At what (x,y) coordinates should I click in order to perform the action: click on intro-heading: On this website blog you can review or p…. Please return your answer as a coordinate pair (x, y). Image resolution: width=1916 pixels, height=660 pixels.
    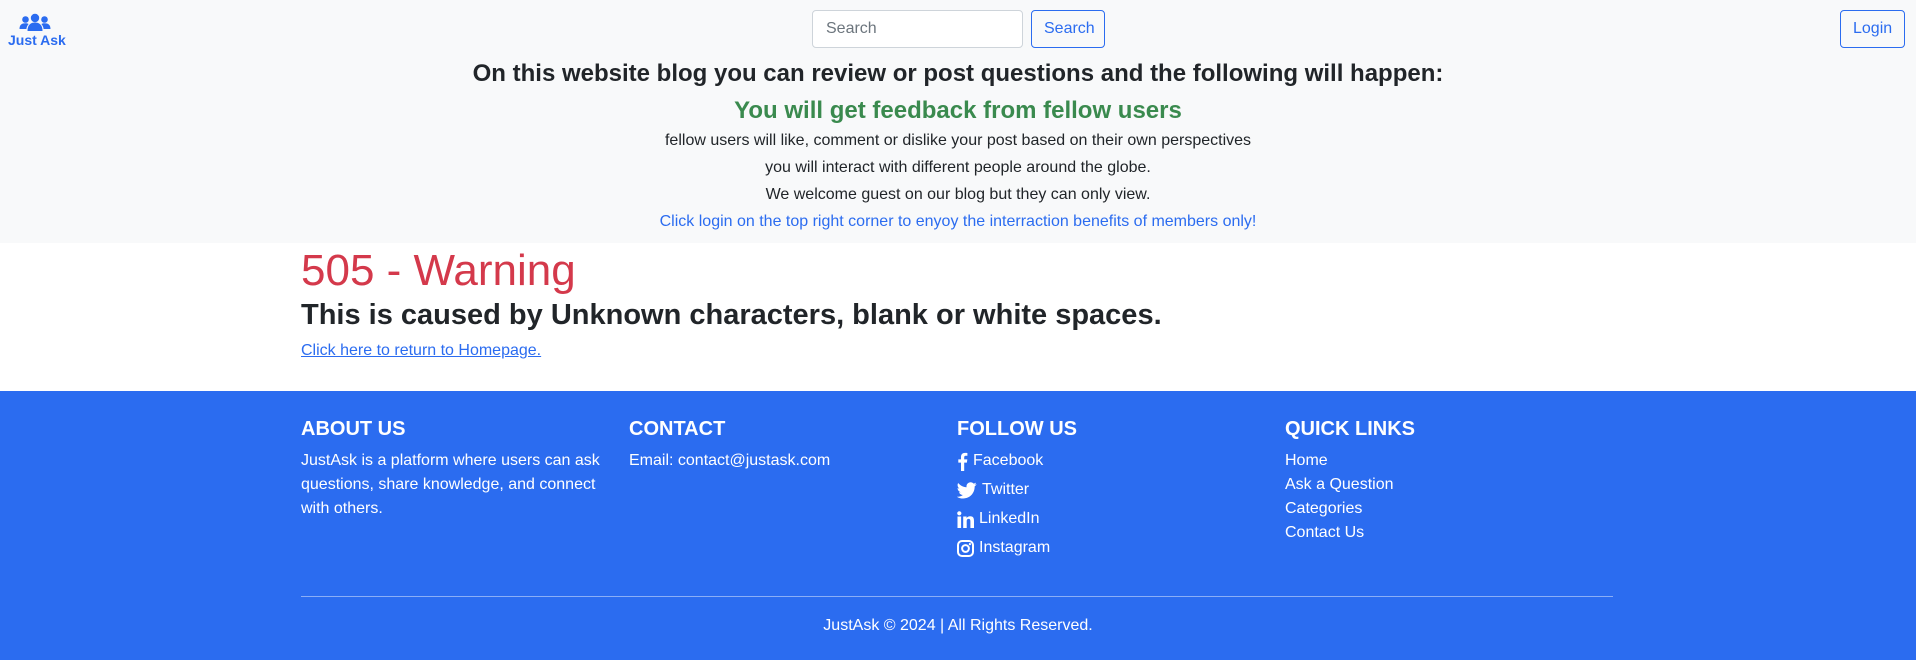
    Looking at the image, I should click on (958, 73).